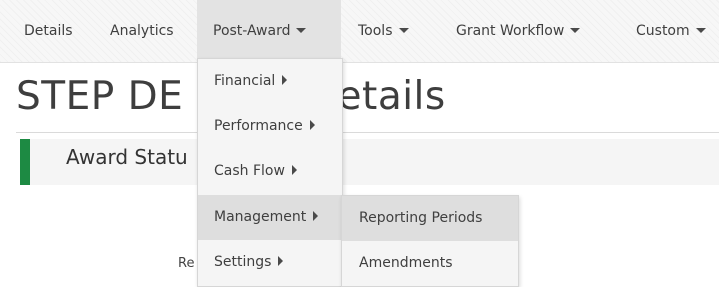 The height and width of the screenshot is (287, 719). What do you see at coordinates (260, 217) in the screenshot?
I see `menu-item-label: Management` at bounding box center [260, 217].